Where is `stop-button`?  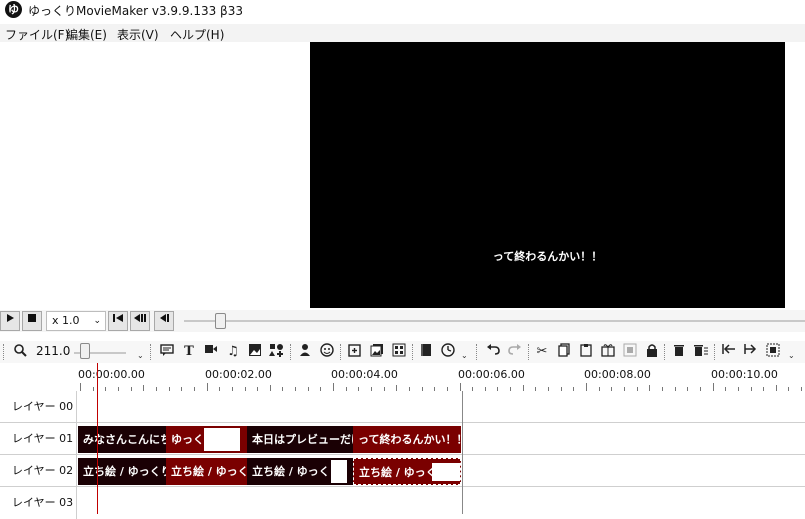 stop-button is located at coordinates (32, 321).